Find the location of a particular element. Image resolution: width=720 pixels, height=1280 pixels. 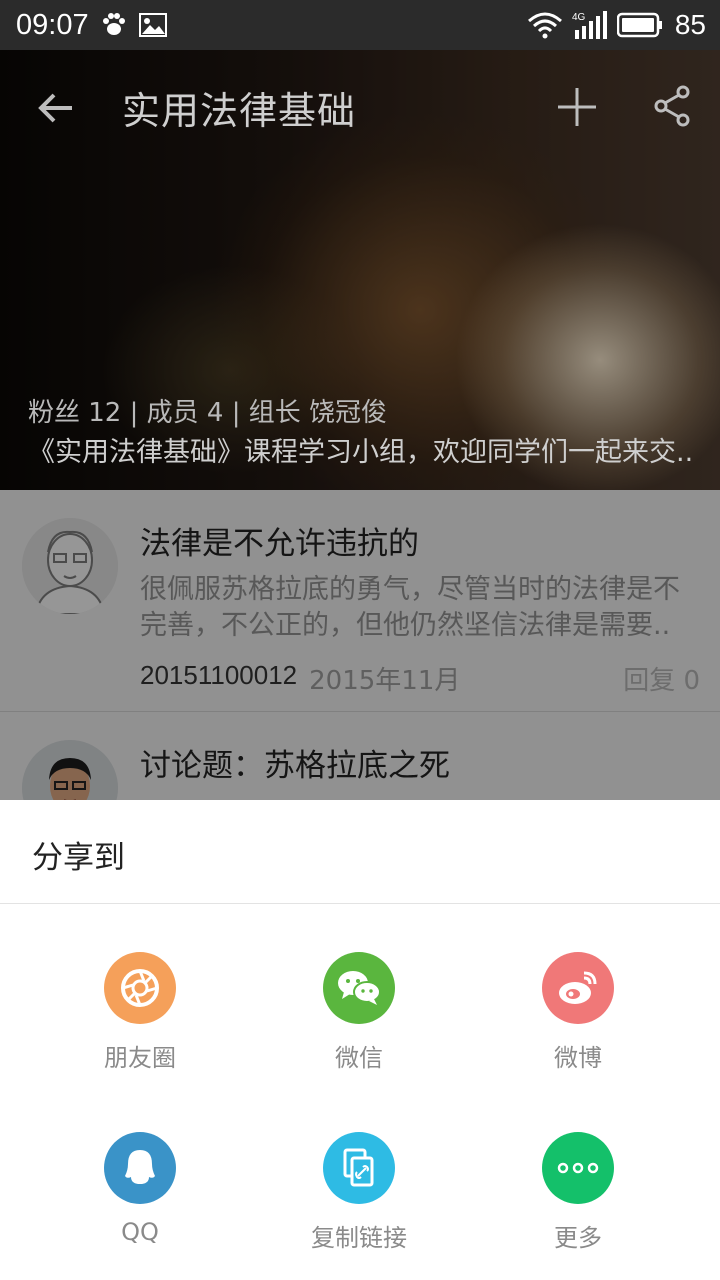

share-button is located at coordinates (672, 106).